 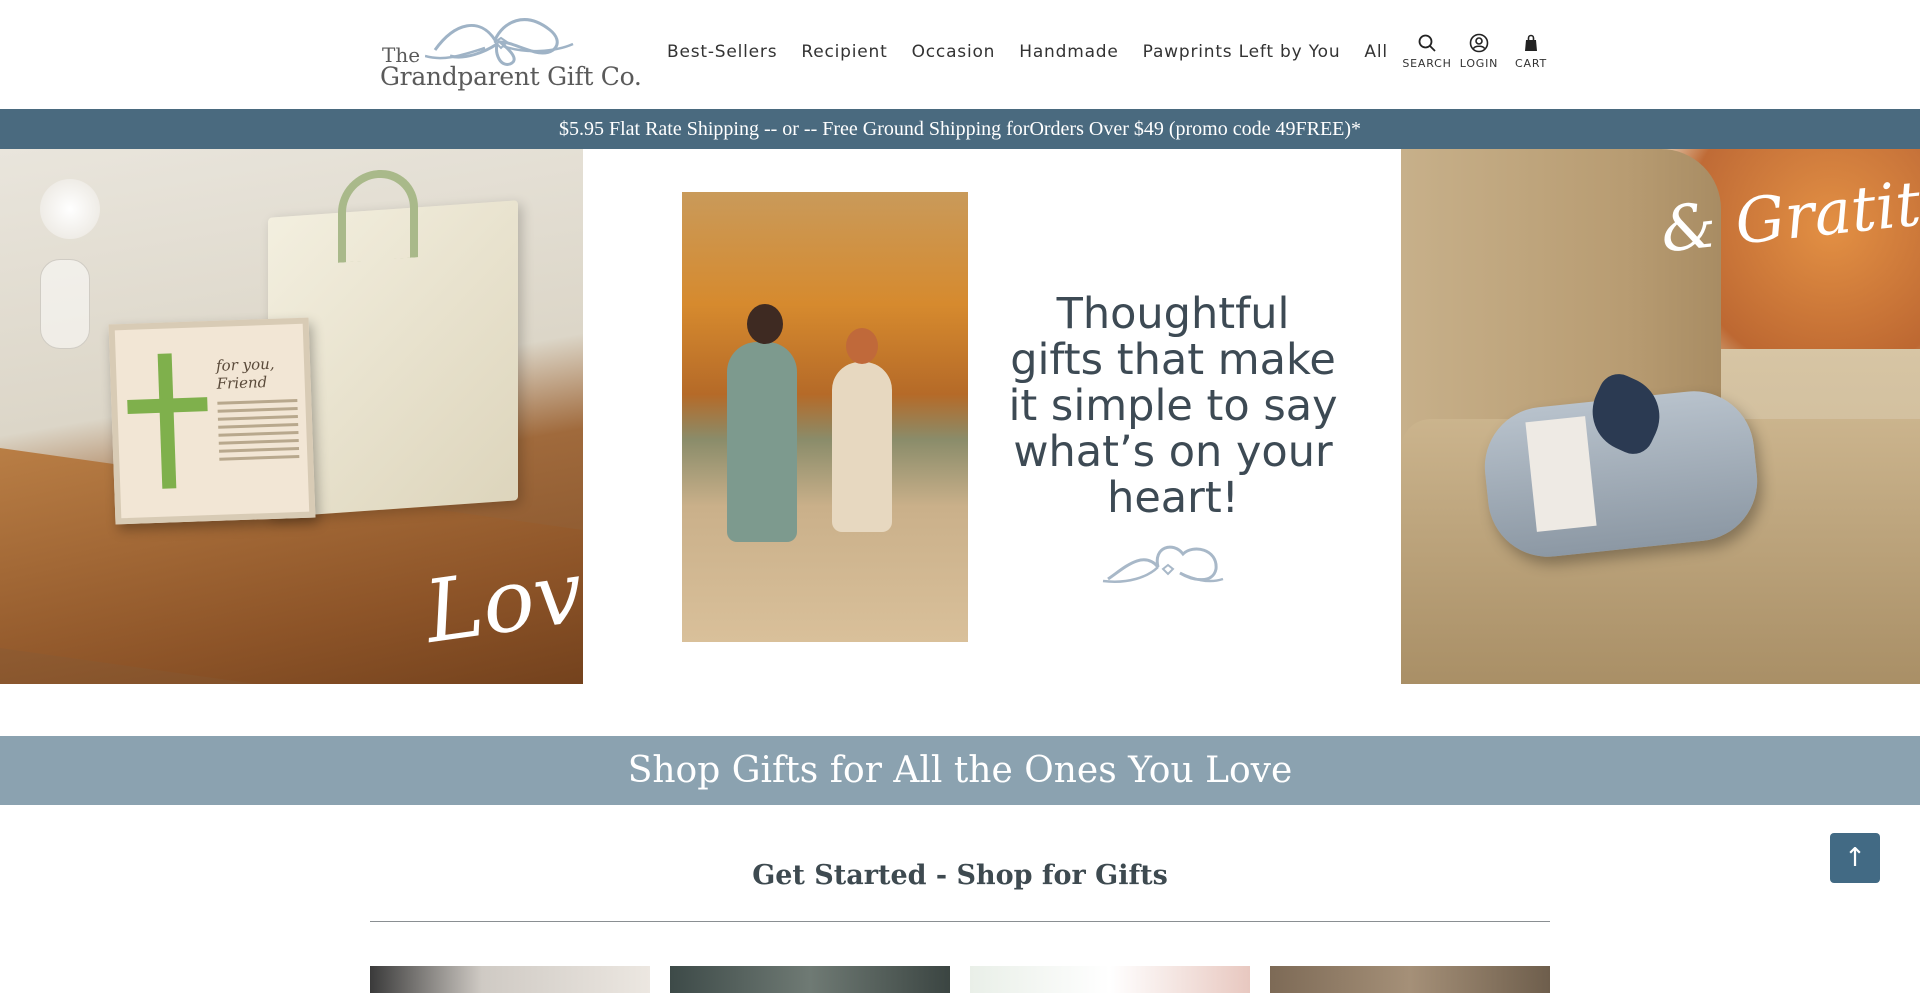 What do you see at coordinates (167, 405) in the screenshot?
I see `cross-horizontal` at bounding box center [167, 405].